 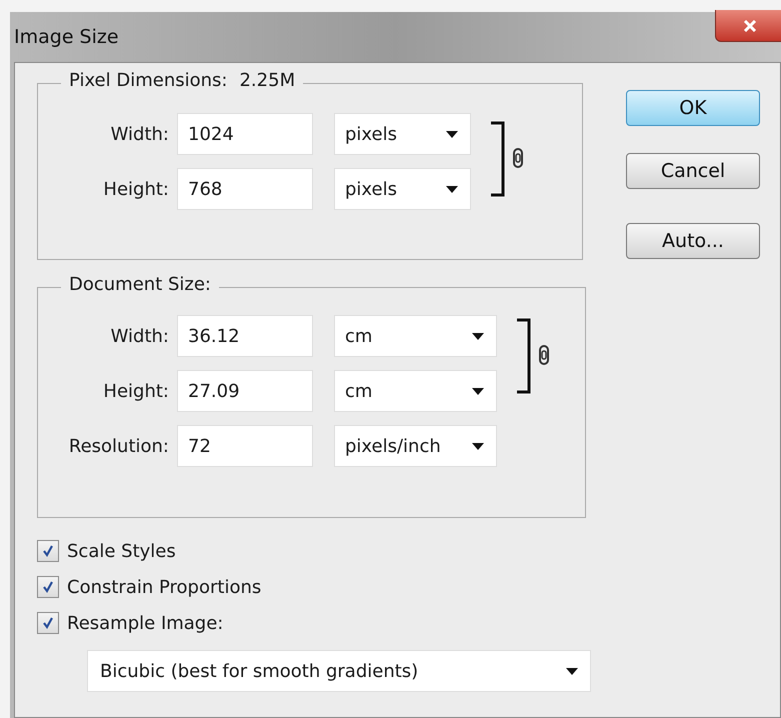 I want to click on dialog-button: Cancel, so click(x=693, y=171).